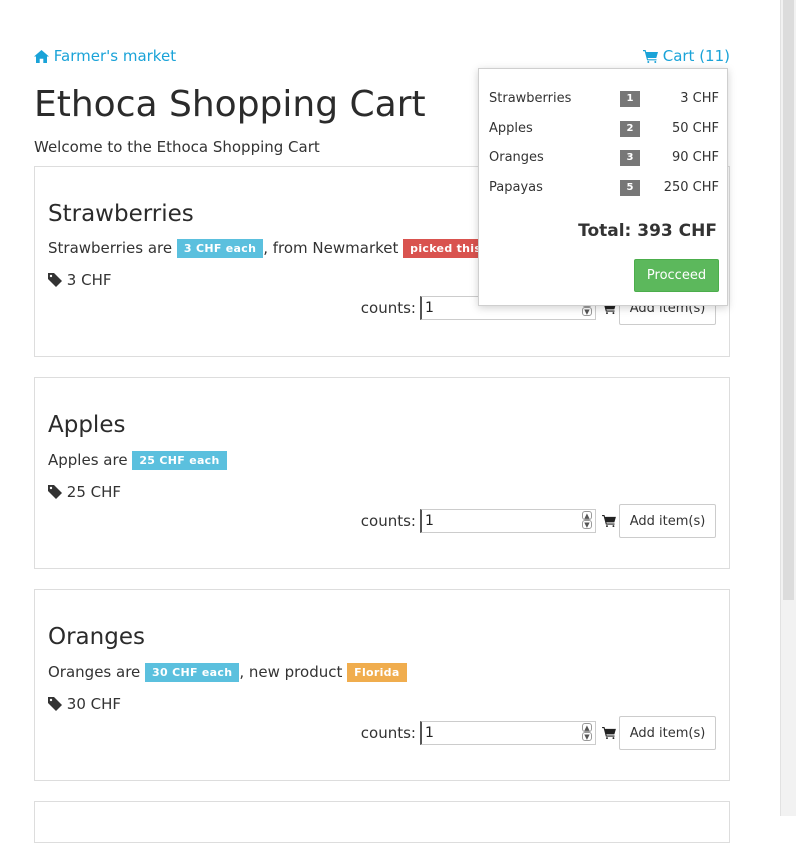 The height and width of the screenshot is (843, 796). I want to click on home-link-label: Farmer's market, so click(115, 56).